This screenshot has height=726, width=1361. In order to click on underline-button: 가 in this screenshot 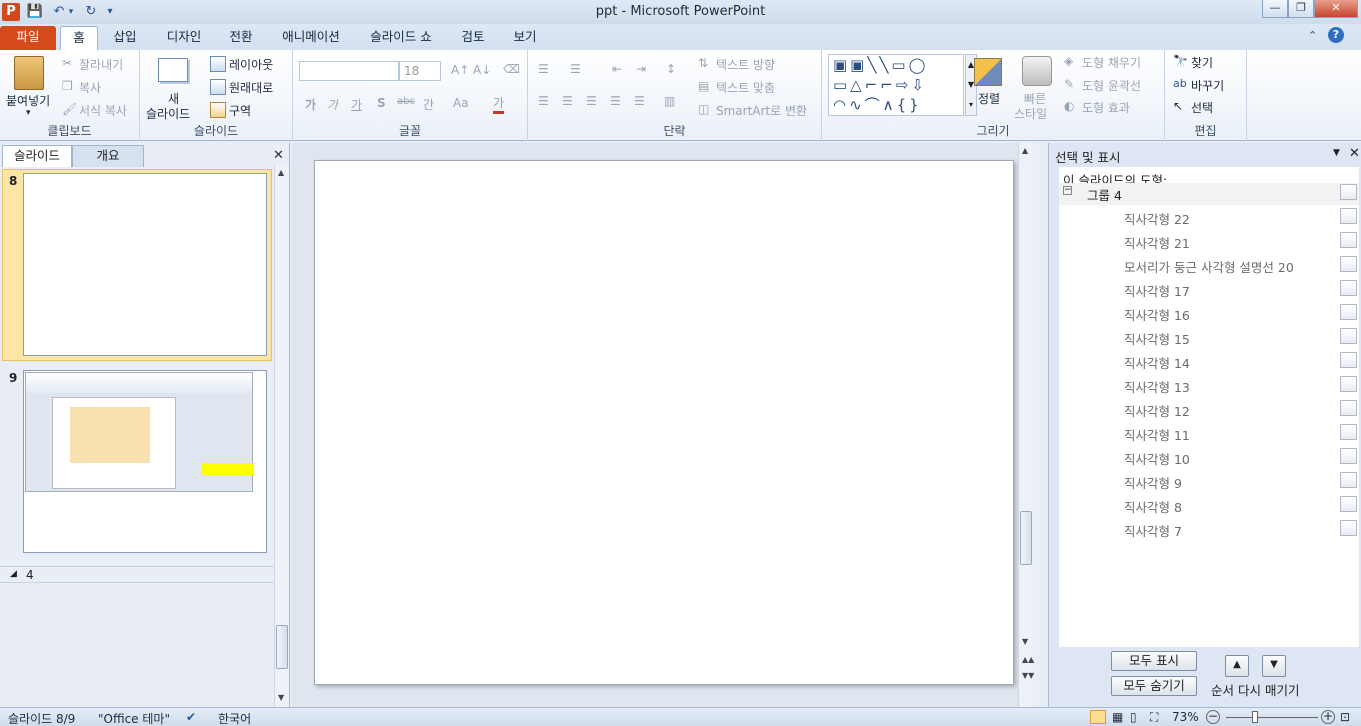, I will do `click(356, 104)`.